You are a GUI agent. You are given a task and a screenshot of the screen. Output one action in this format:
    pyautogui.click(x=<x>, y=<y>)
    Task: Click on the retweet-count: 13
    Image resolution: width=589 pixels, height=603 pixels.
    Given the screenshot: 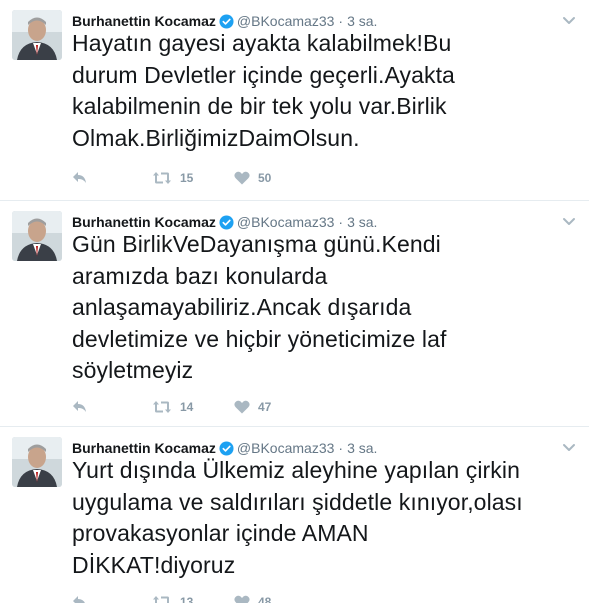 What is the action you would take?
    pyautogui.click(x=187, y=599)
    